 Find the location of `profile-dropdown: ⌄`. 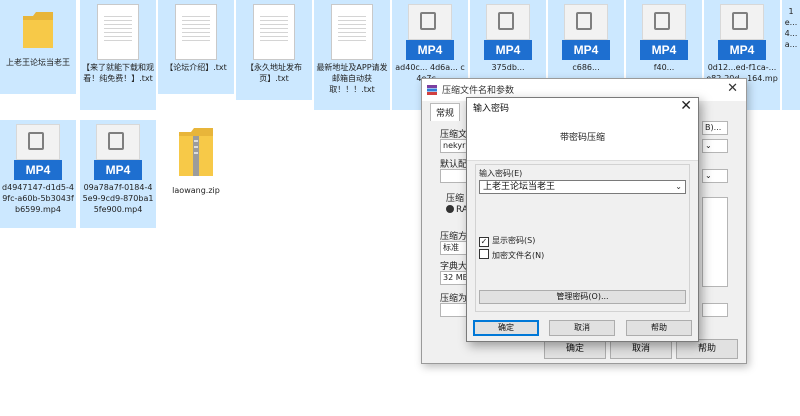

profile-dropdown: ⌄ is located at coordinates (715, 176).